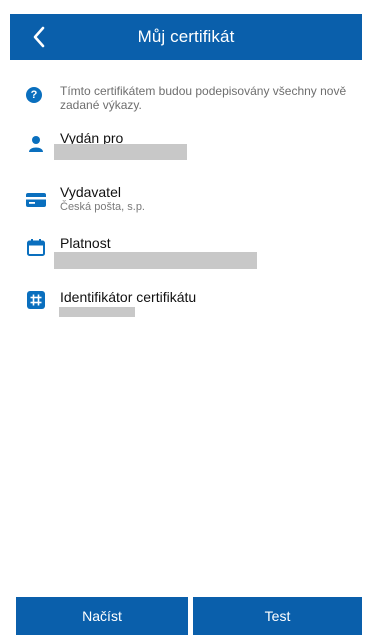  Describe the element at coordinates (34, 95) in the screenshot. I see `help-icon: ?` at that location.